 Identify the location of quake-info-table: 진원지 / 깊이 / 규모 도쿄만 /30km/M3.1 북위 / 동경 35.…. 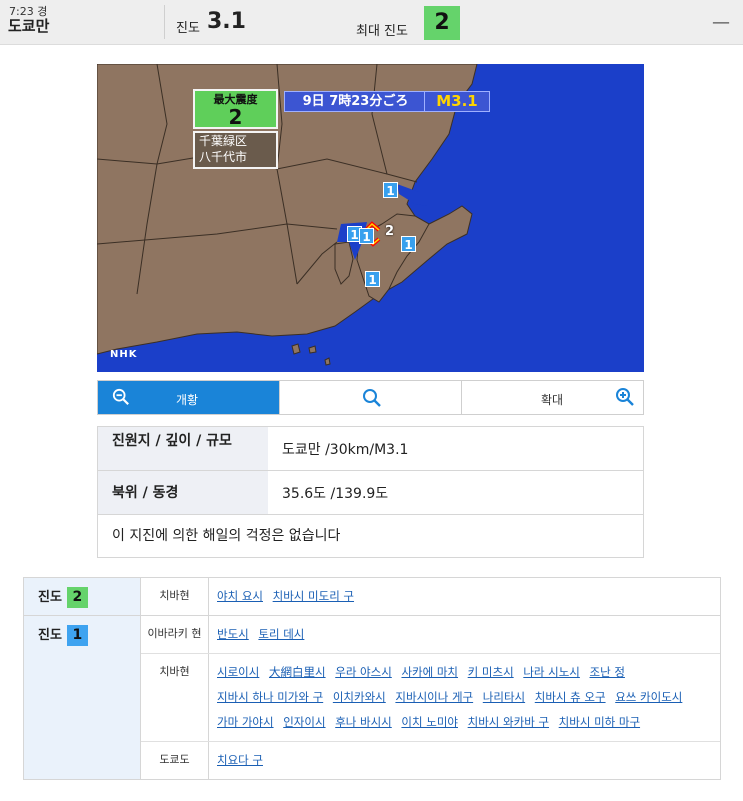
(370, 492).